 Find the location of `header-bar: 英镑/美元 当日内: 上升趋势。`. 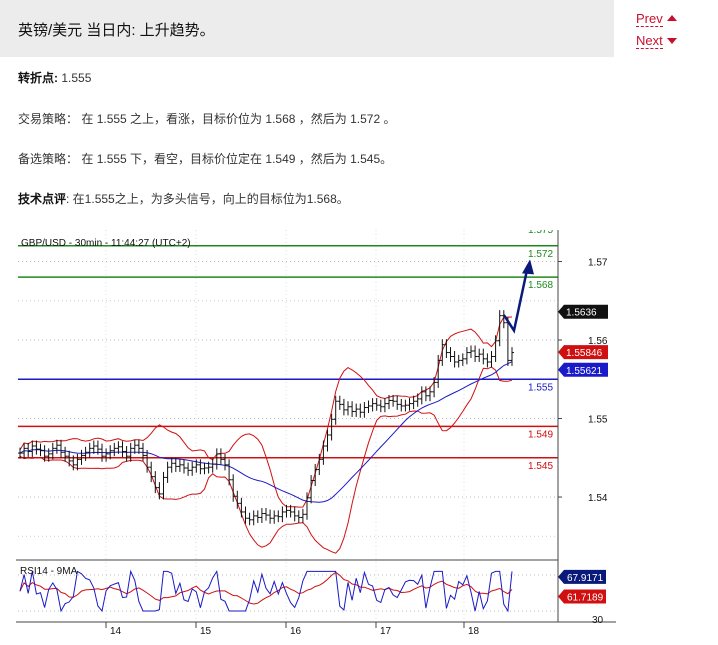

header-bar: 英镑/美元 当日内: 上升趋势。 is located at coordinates (307, 28).